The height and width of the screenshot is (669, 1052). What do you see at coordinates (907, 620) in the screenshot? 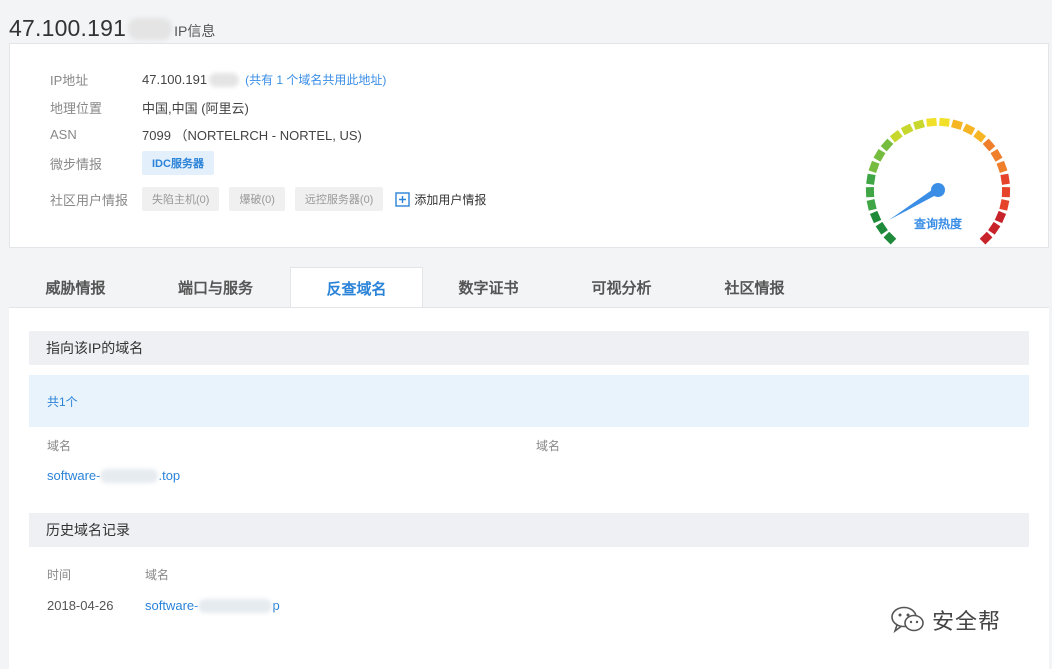
I see `wechat-icon` at bounding box center [907, 620].